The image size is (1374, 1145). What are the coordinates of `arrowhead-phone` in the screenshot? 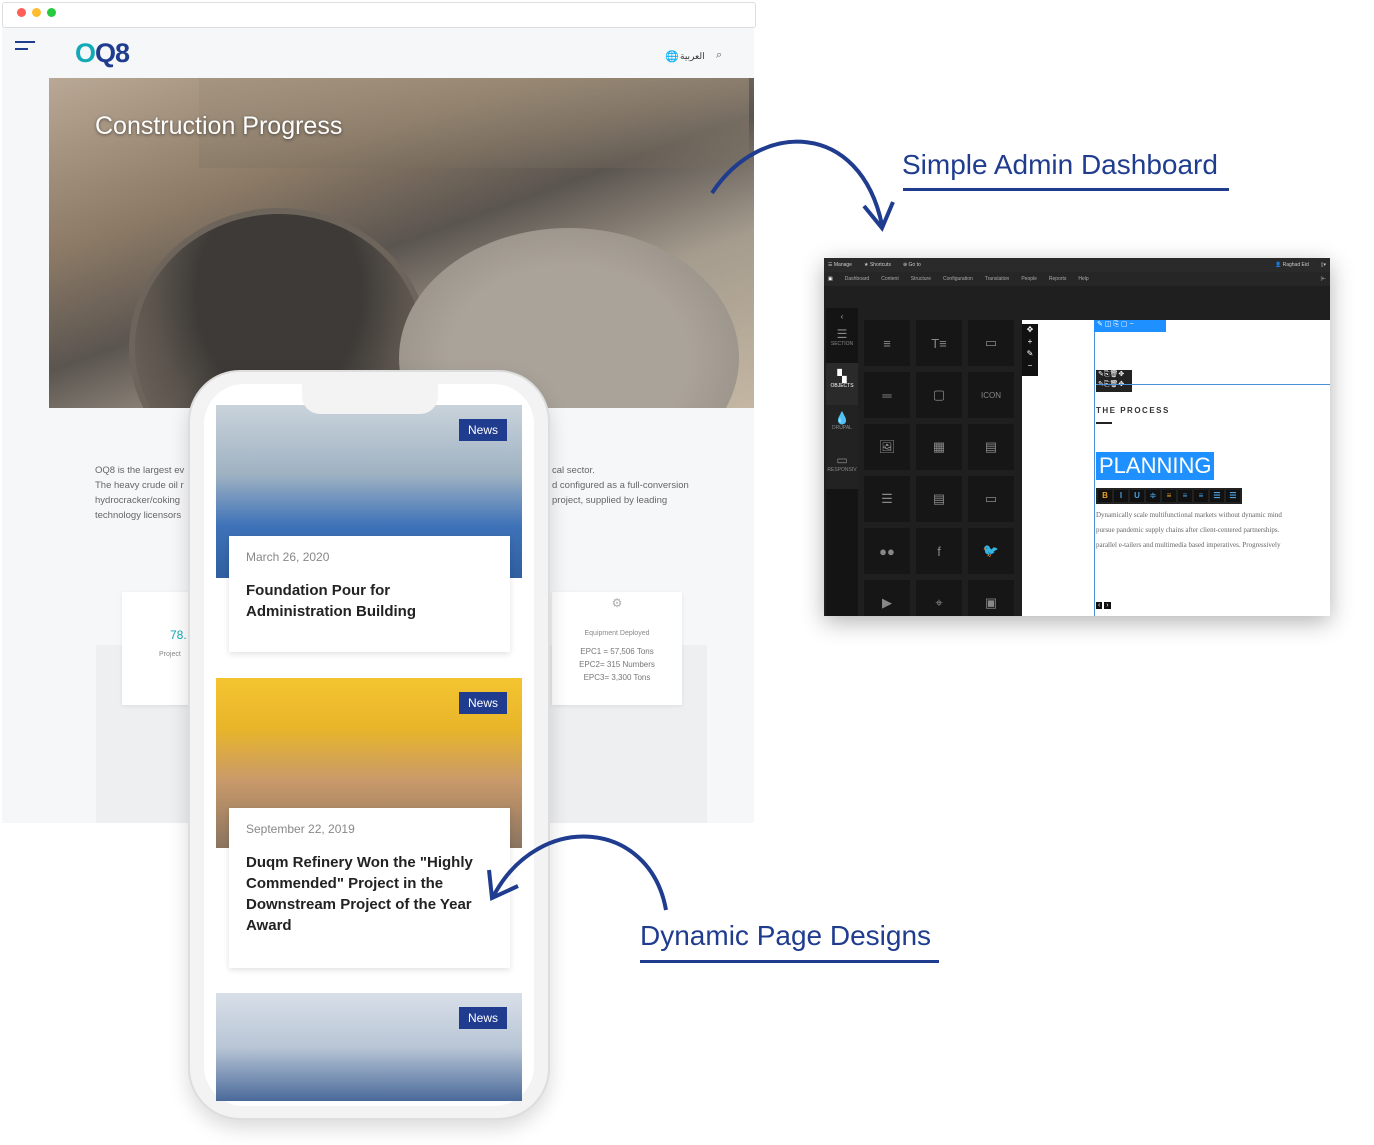 It's located at (503, 885).